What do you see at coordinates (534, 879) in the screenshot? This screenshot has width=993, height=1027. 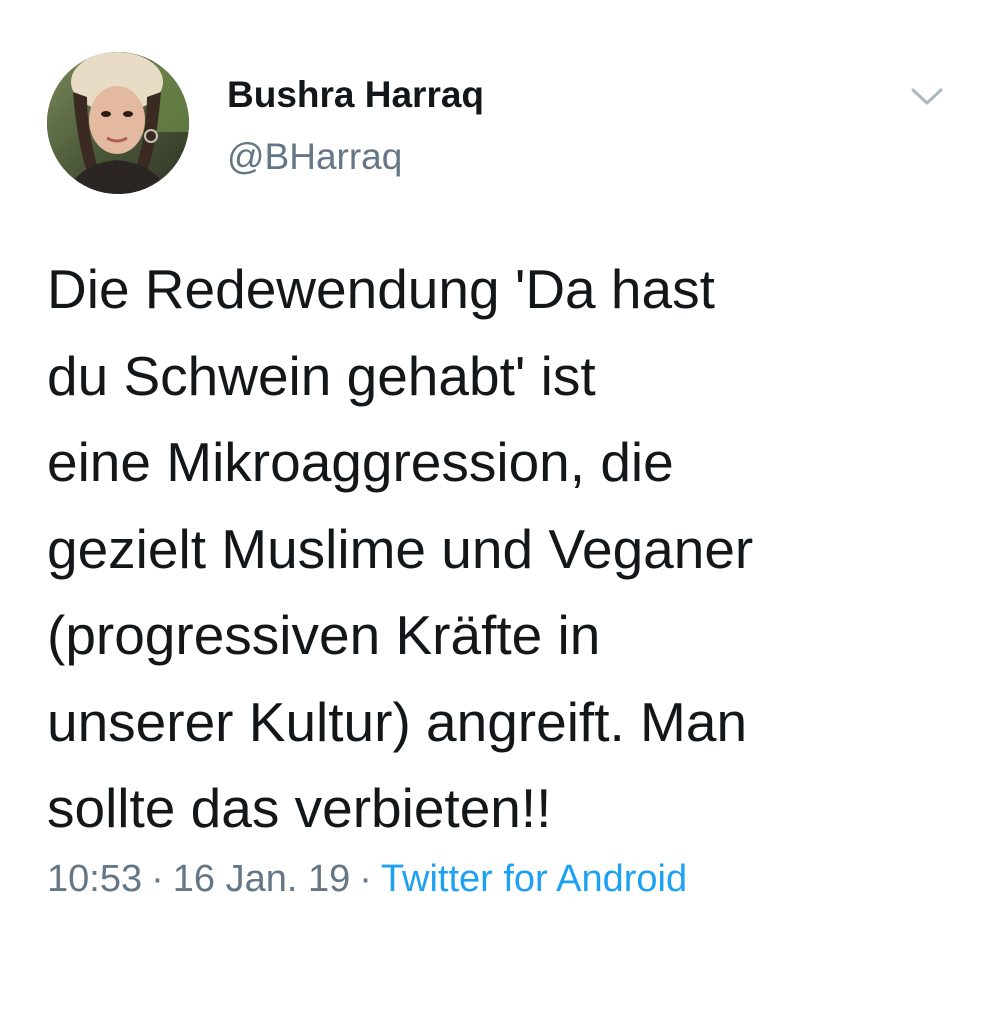 I see `tweet-source-link: Twitter for Android` at bounding box center [534, 879].